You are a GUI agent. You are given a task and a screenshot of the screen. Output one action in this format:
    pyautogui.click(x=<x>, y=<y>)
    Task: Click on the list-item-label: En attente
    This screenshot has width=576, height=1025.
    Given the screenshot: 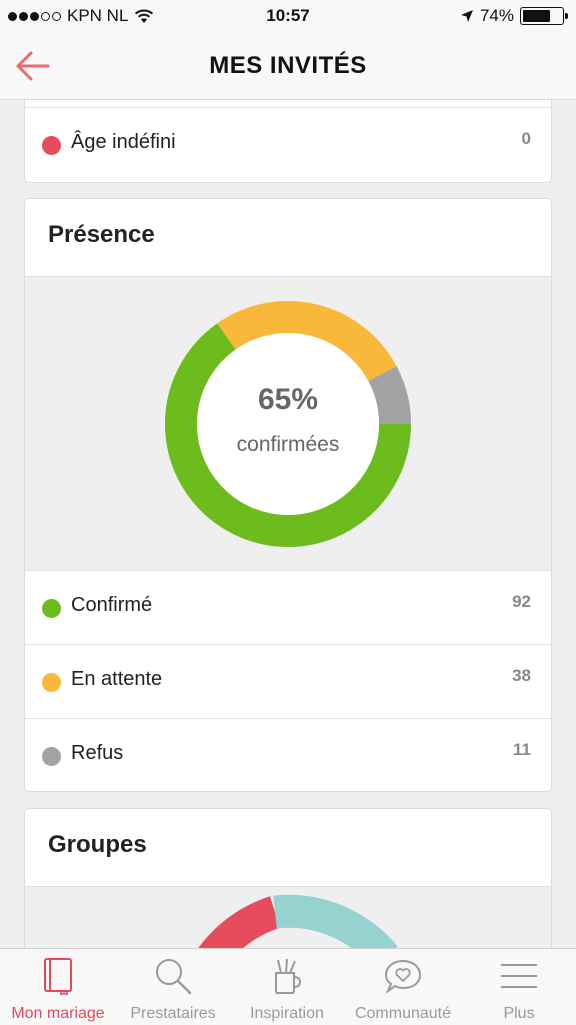 What is the action you would take?
    pyautogui.click(x=117, y=679)
    